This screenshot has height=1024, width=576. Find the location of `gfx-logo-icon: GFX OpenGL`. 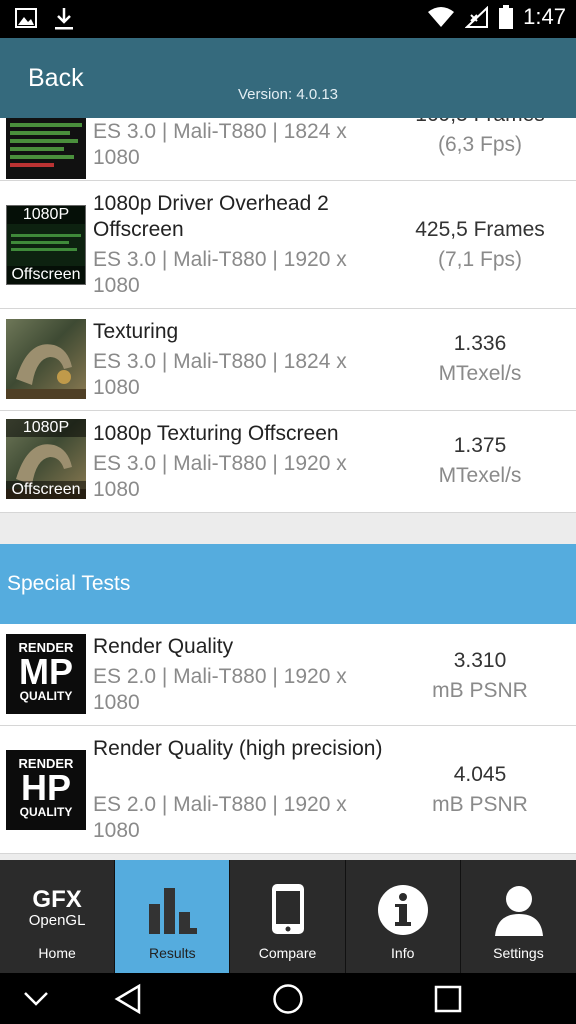

gfx-logo-icon: GFX OpenGL is located at coordinates (57, 908).